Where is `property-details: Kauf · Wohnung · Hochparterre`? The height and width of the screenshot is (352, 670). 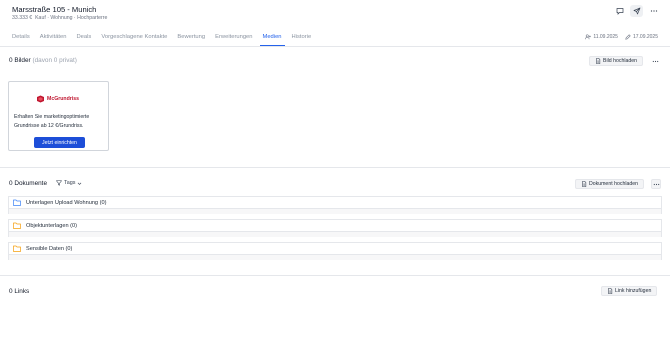 property-details: Kauf · Wohnung · Hochparterre is located at coordinates (71, 18).